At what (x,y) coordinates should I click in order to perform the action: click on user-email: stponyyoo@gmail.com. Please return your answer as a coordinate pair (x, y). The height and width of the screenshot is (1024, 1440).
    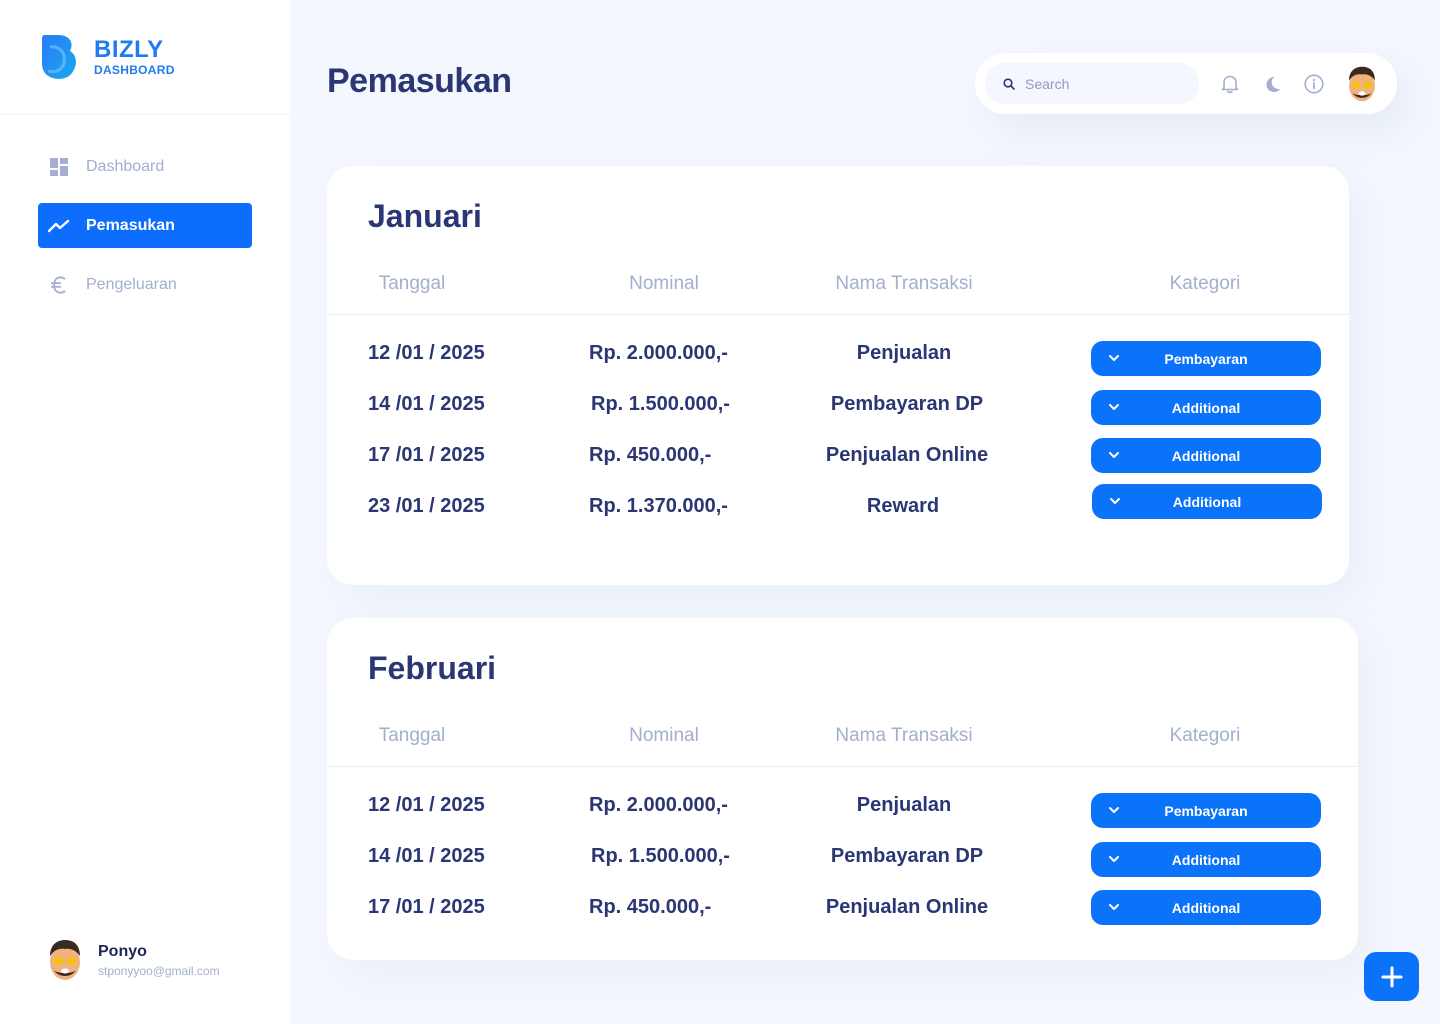
    Looking at the image, I should click on (159, 970).